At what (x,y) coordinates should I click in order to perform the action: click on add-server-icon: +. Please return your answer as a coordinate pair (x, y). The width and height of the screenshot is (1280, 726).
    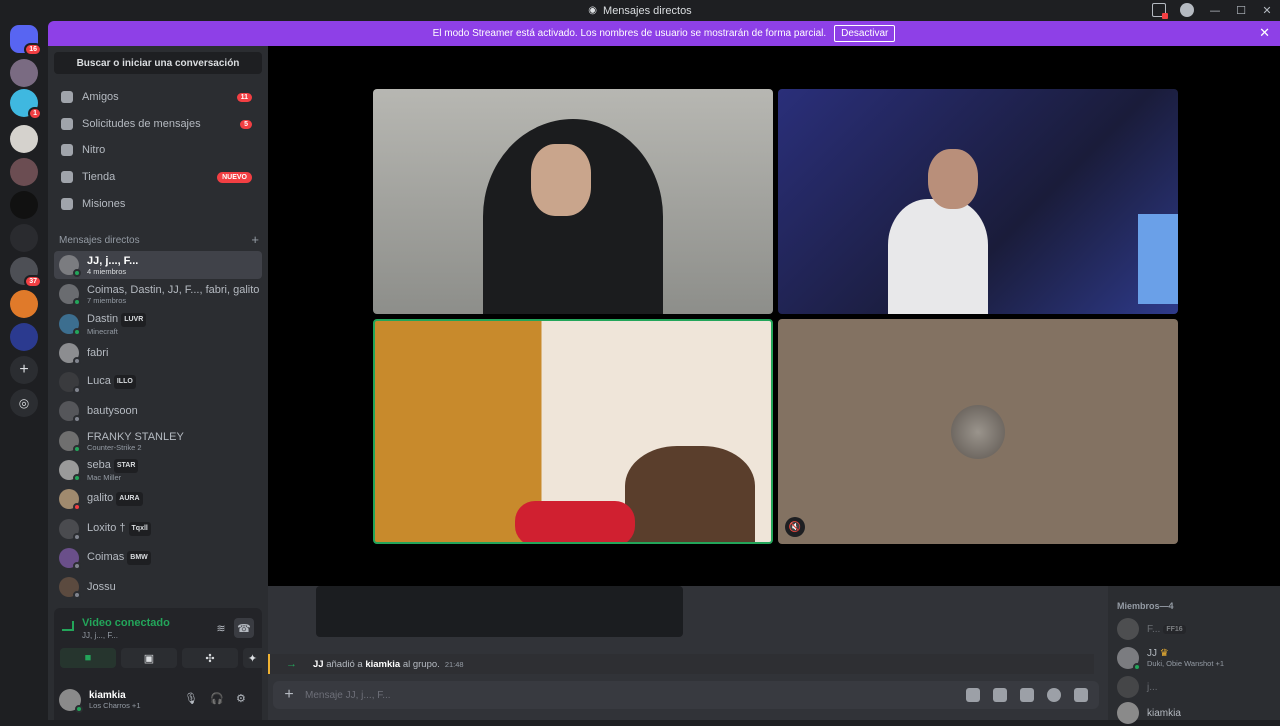
    Looking at the image, I should click on (24, 370).